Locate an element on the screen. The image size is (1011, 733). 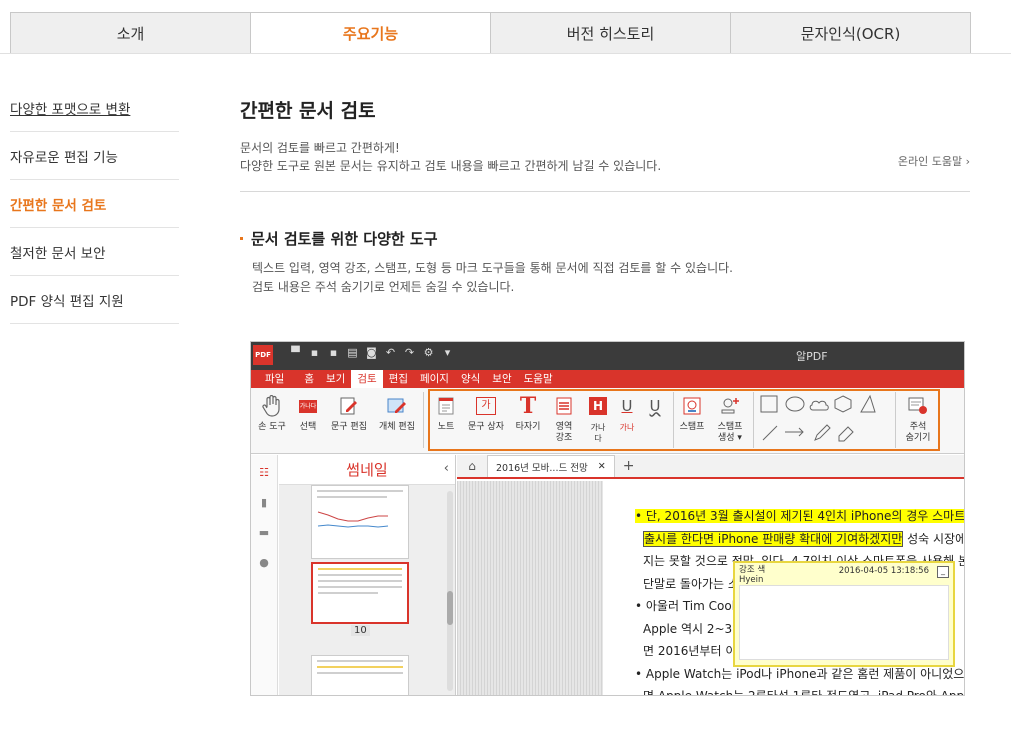
document-tab: 2016년 모바...드 전망 ✕ is located at coordinates (551, 466).